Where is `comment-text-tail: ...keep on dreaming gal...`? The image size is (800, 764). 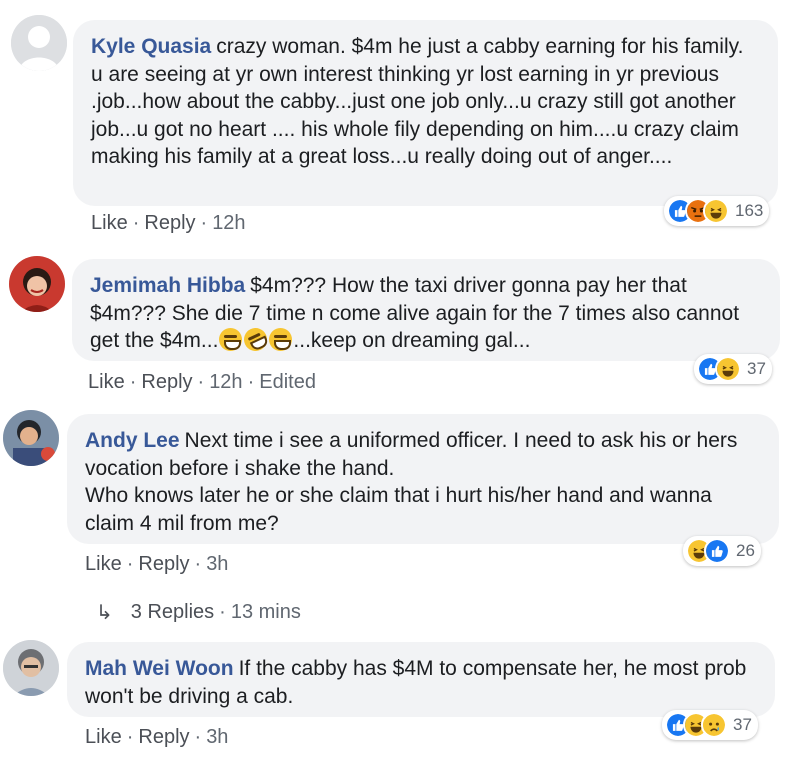 comment-text-tail: ...keep on dreaming gal... is located at coordinates (412, 340).